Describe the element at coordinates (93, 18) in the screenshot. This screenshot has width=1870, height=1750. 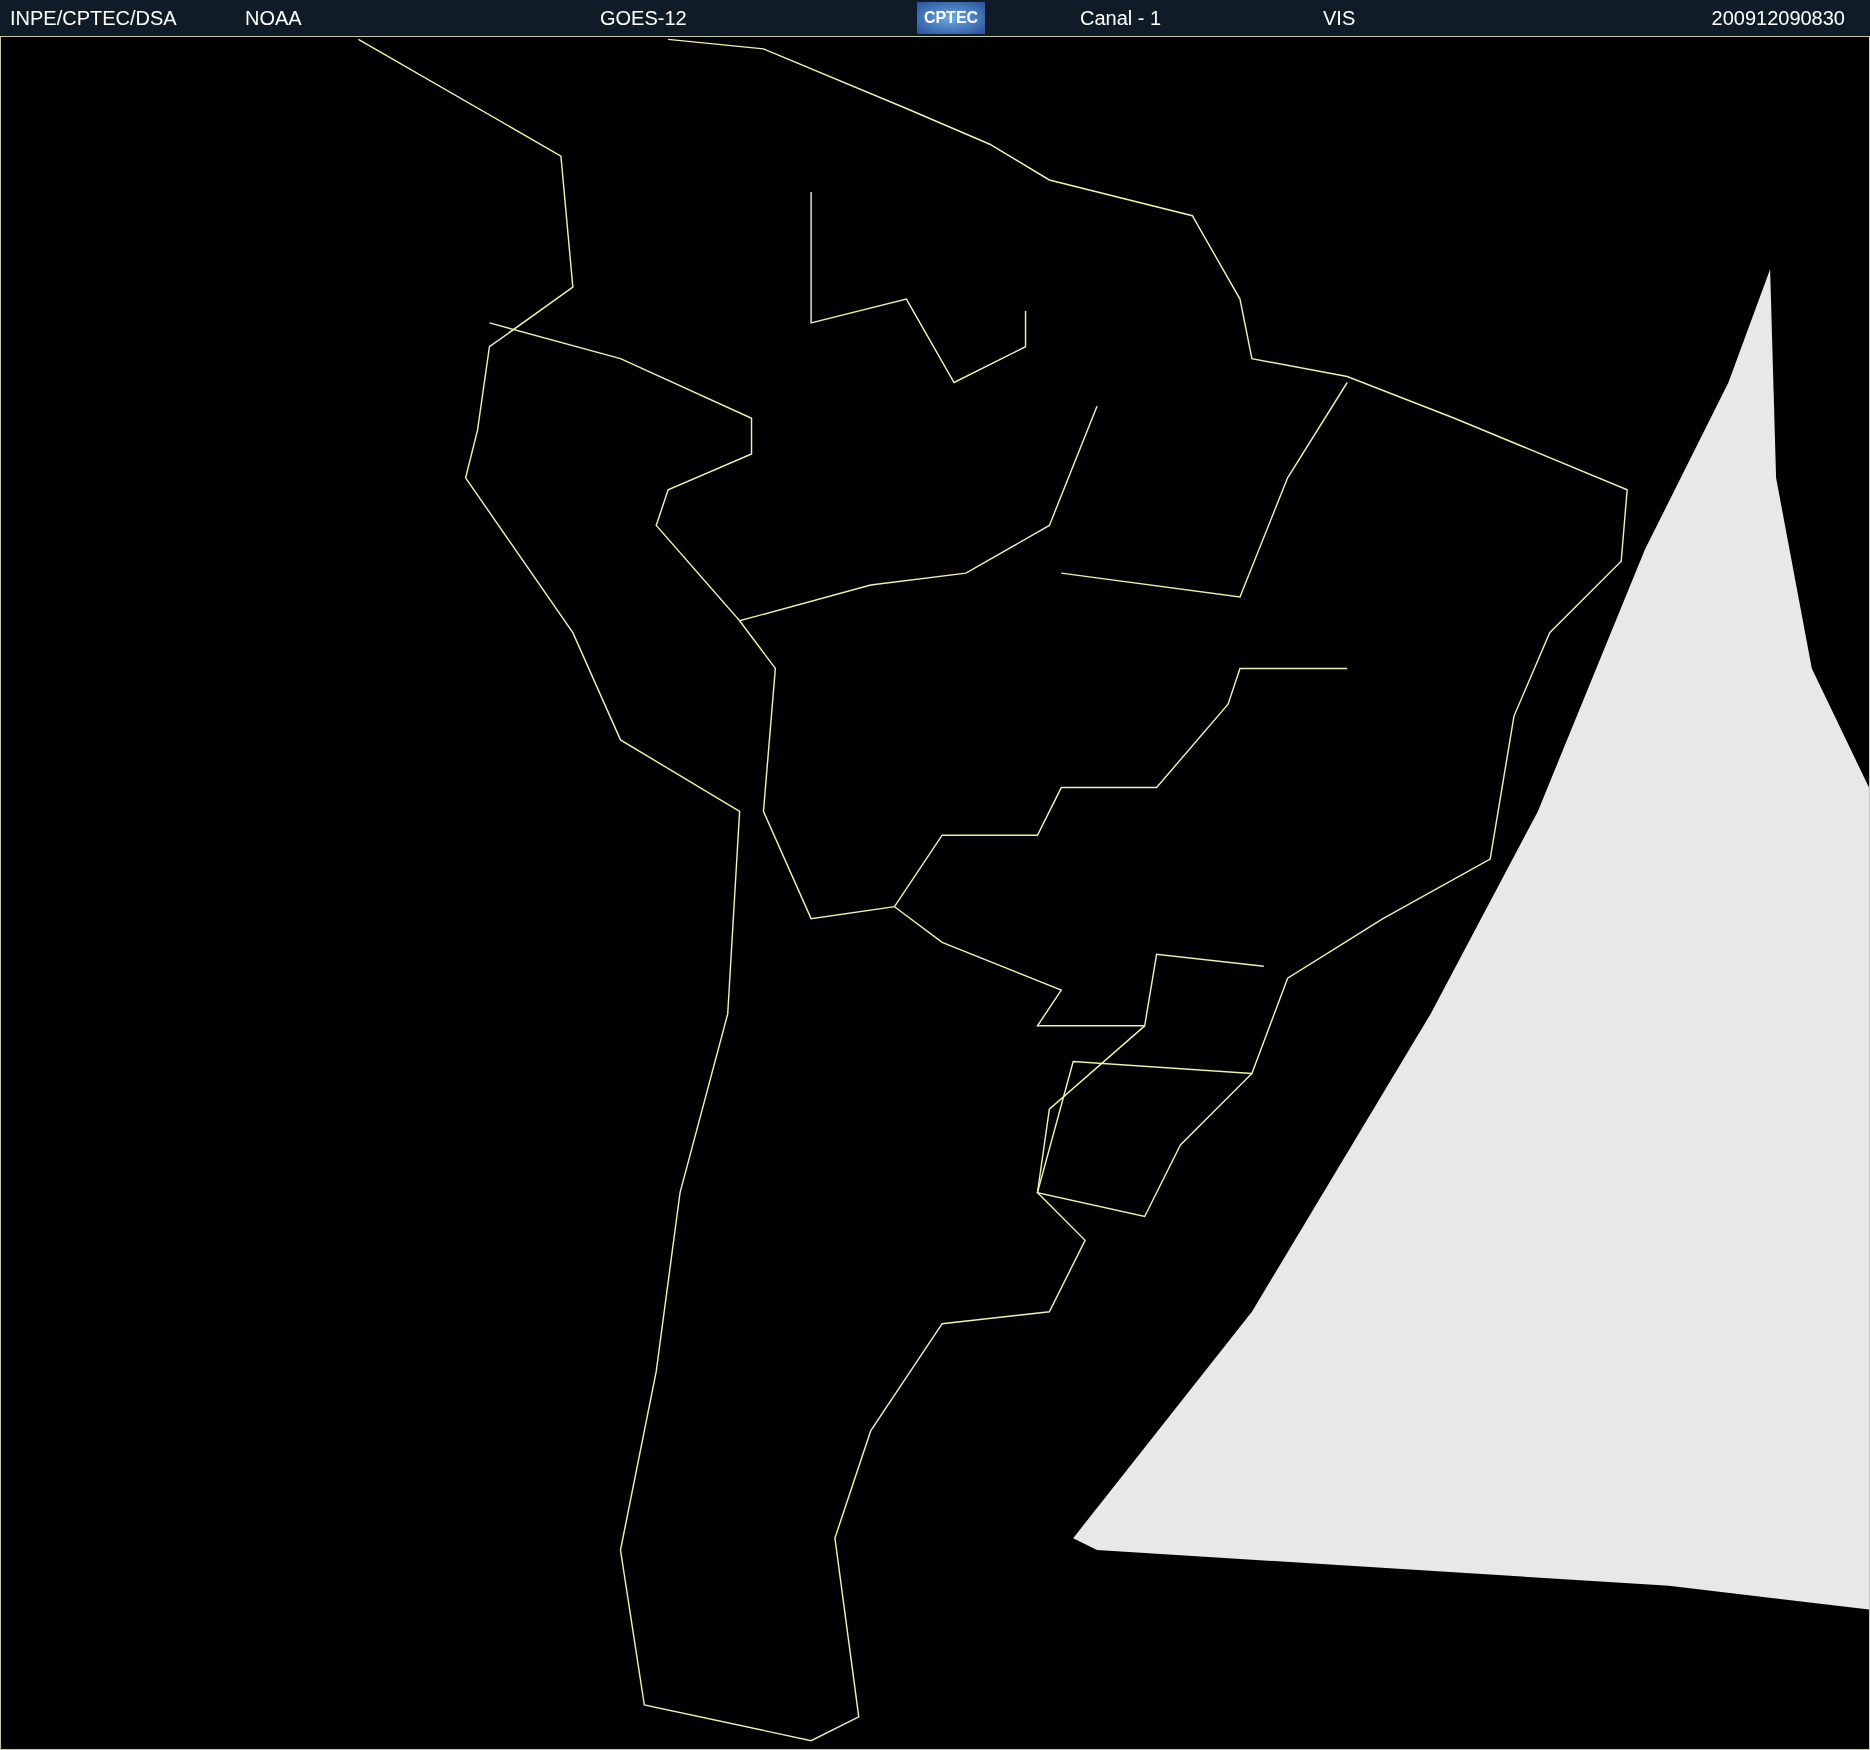
I see `source-label: INPE/CPTEC/DSA` at that location.